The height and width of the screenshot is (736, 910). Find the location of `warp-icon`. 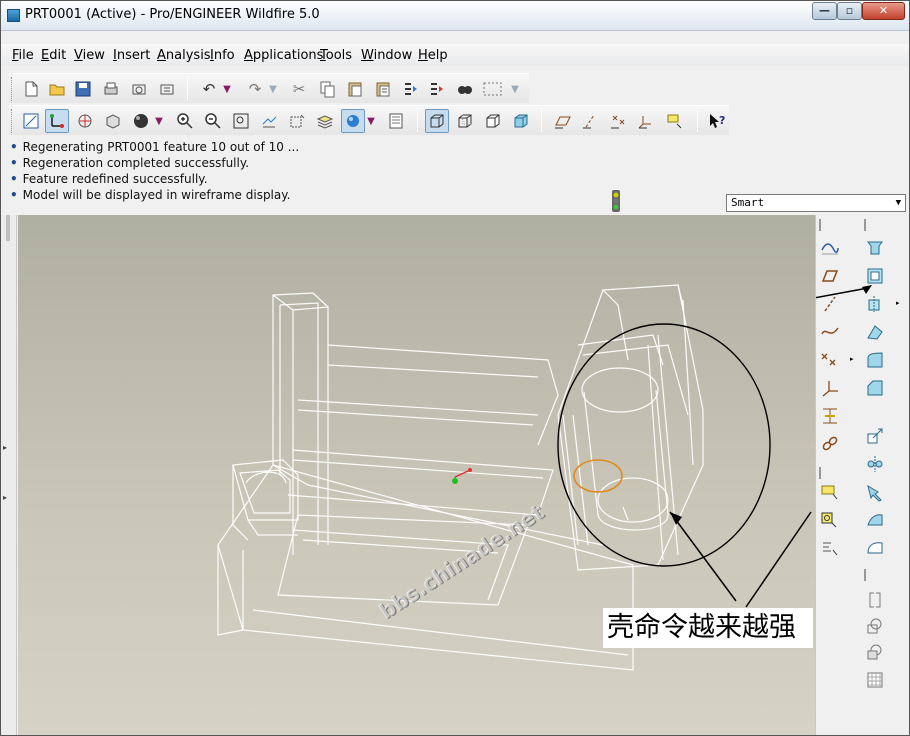

warp-icon is located at coordinates (875, 492).